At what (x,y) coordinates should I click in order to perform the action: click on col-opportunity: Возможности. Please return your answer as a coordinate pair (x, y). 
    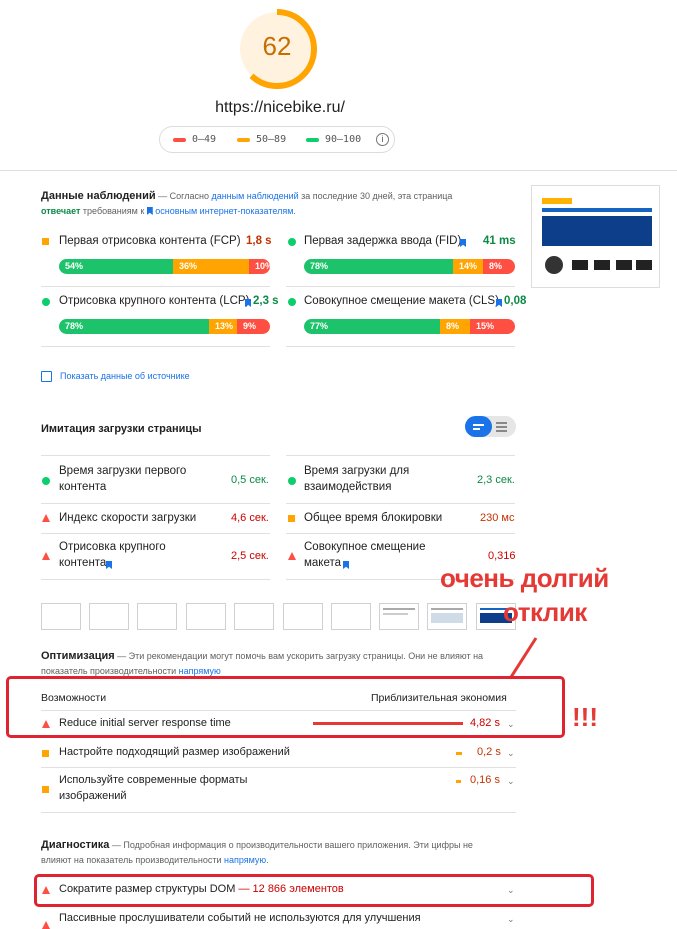
    Looking at the image, I should click on (74, 698).